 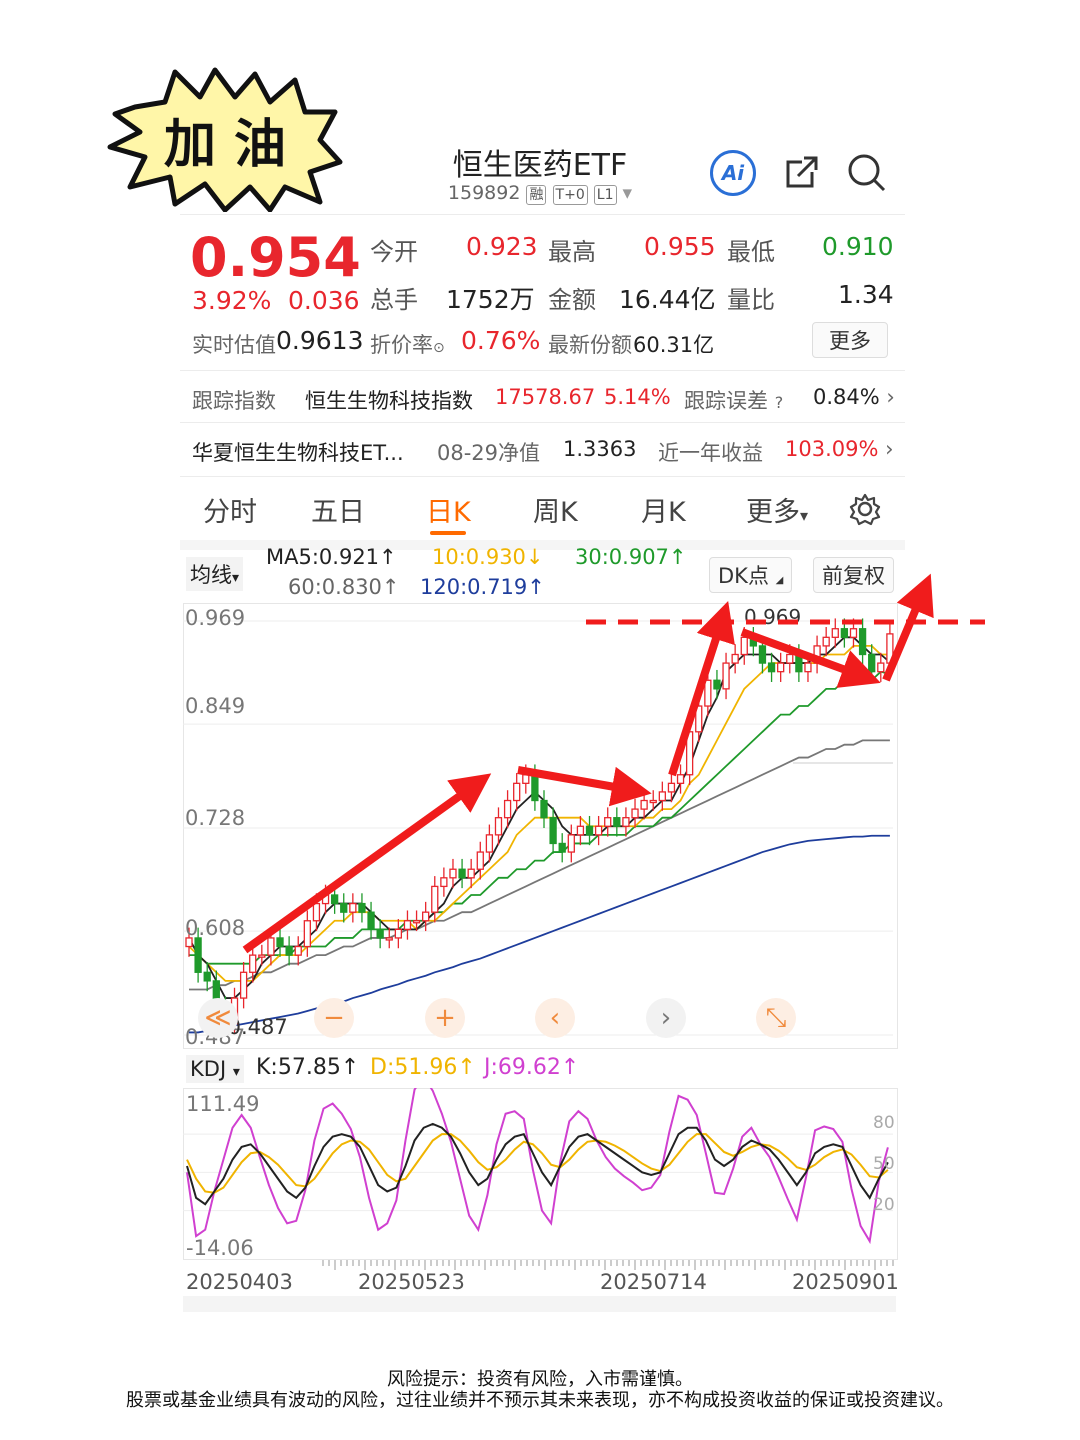 I want to click on price-adjust-button: 前复权, so click(x=853, y=575).